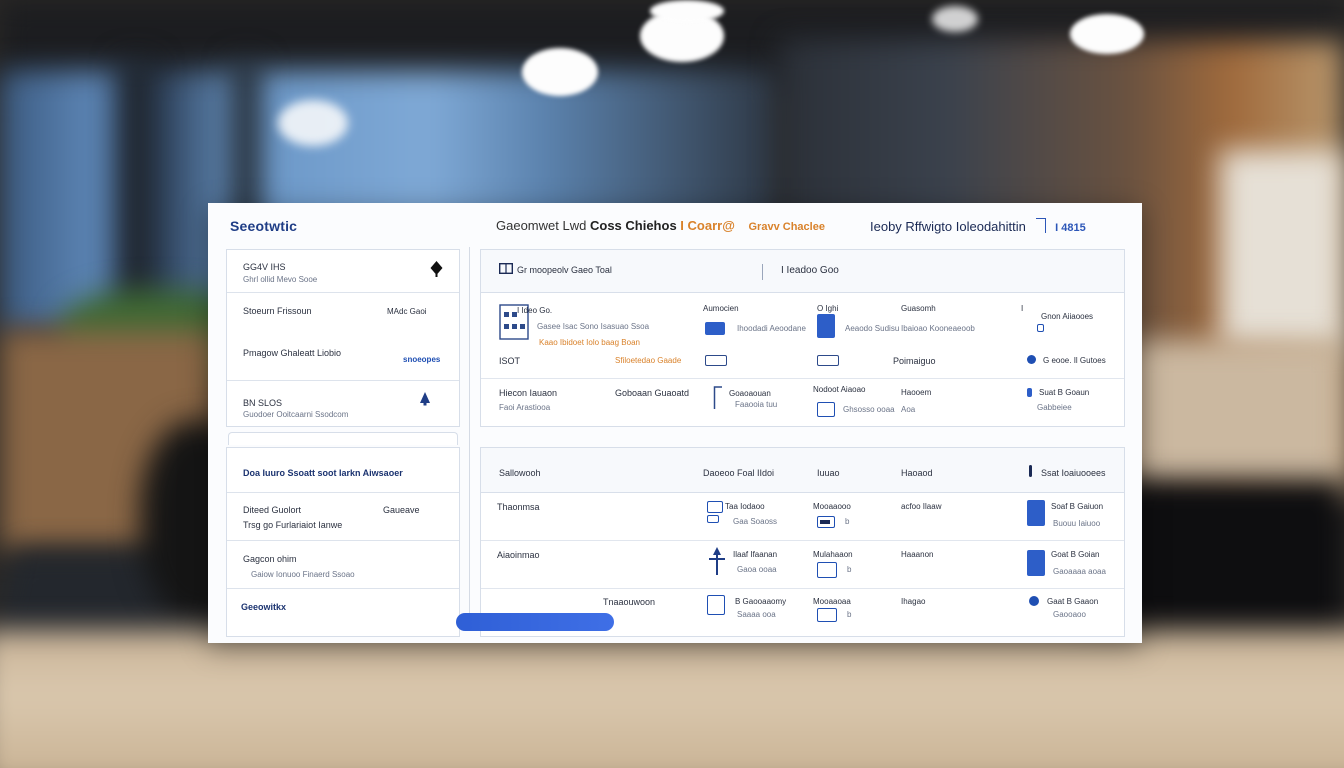  Describe the element at coordinates (717, 397) in the screenshot. I see `bracket-icon` at that location.